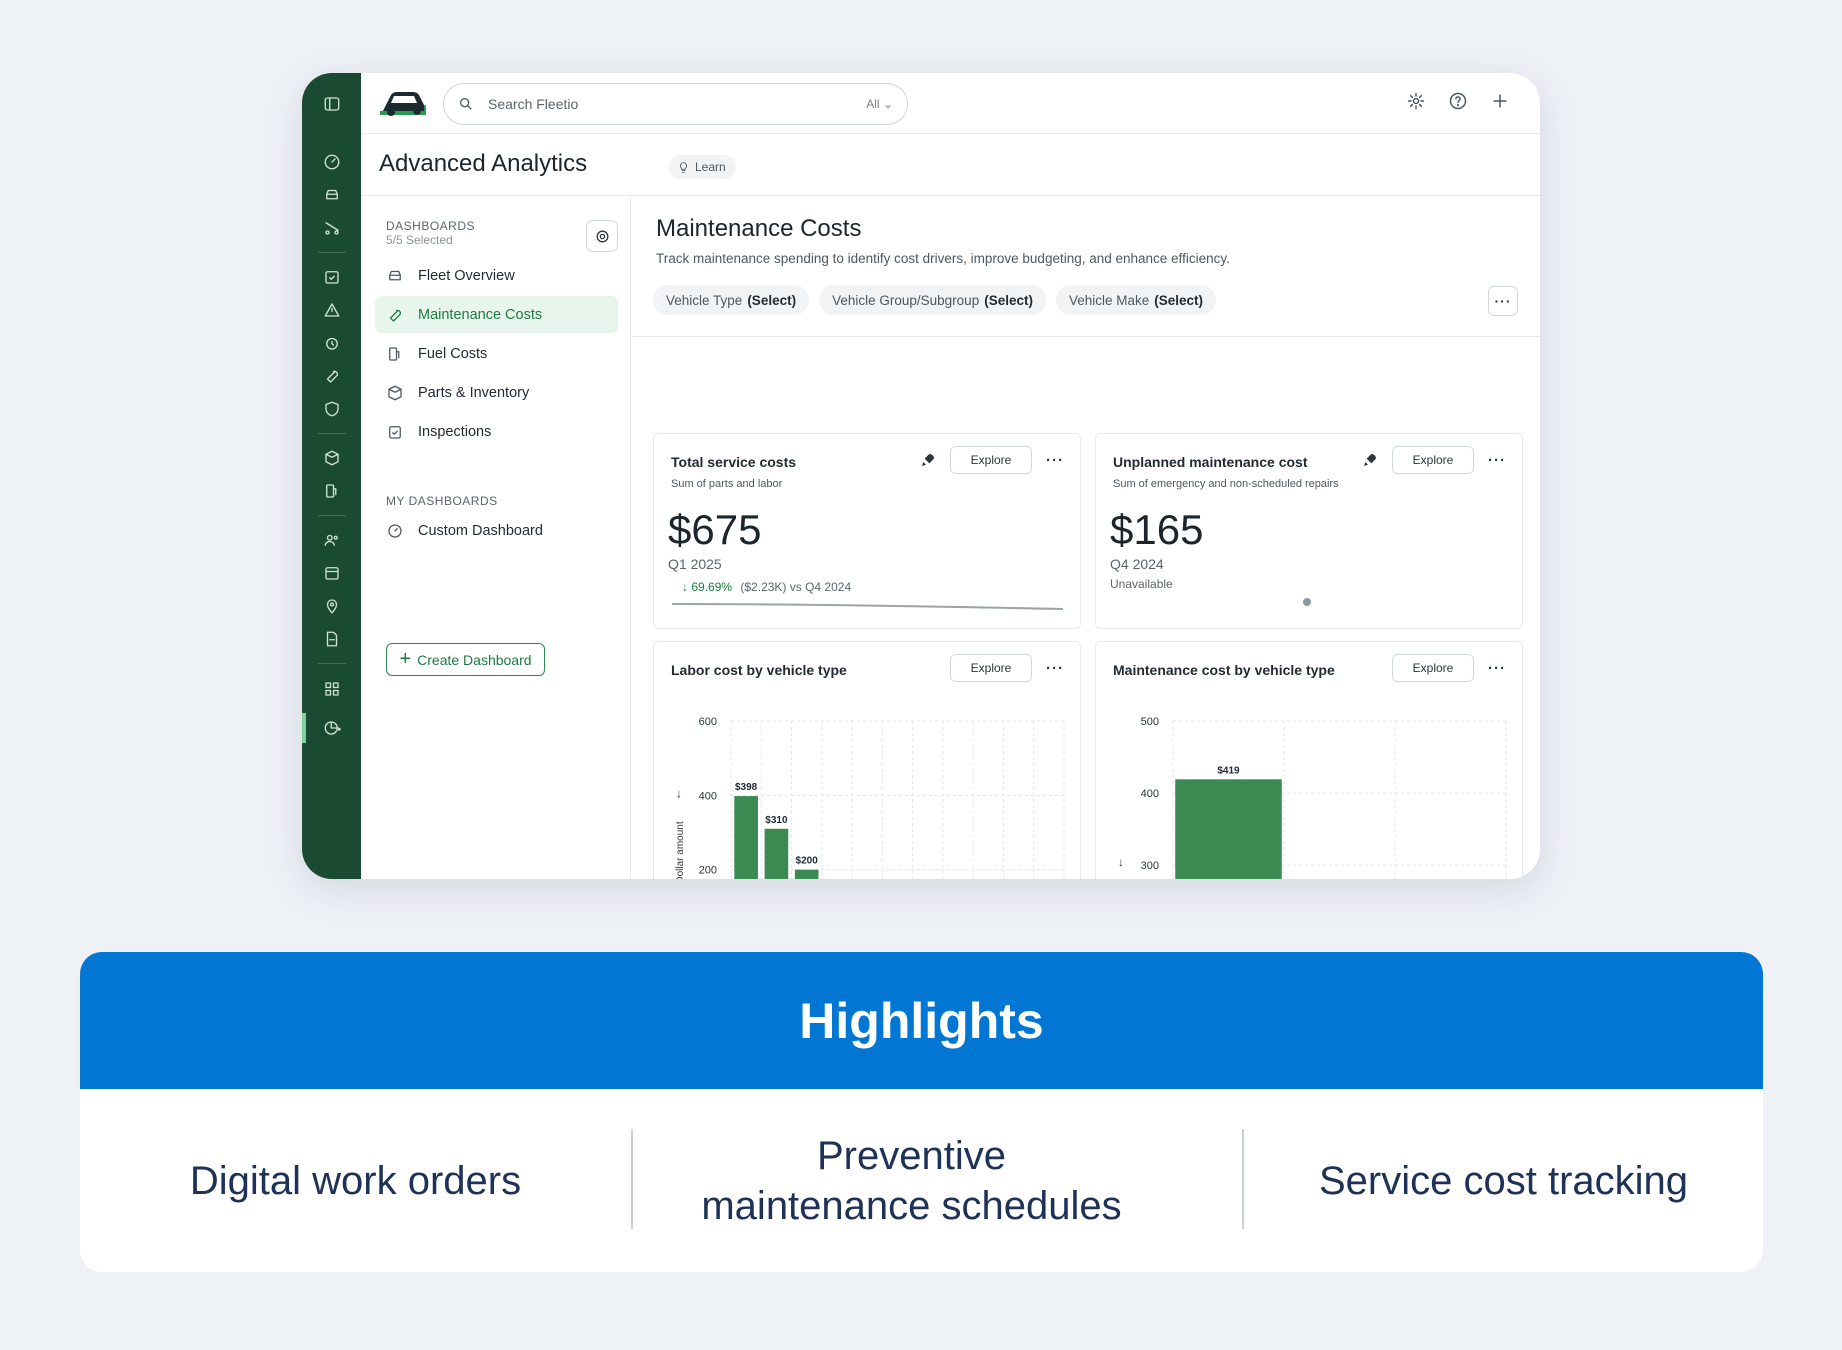  Describe the element at coordinates (1500, 101) in the screenshot. I see `add-icon` at that location.